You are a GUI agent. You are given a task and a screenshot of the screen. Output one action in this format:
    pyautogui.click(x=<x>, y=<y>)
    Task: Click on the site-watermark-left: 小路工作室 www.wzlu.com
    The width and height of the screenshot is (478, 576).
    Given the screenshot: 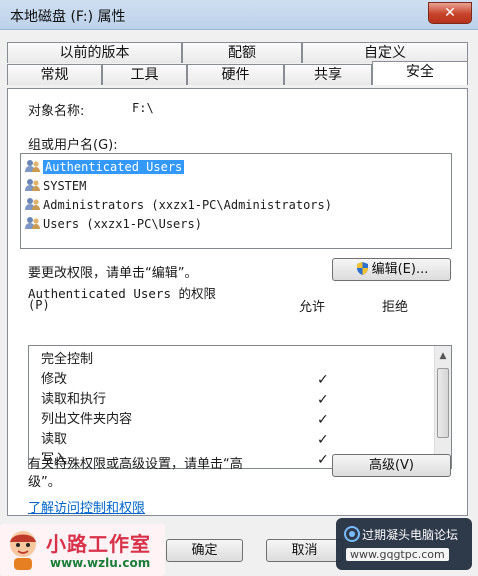 What is the action you would take?
    pyautogui.click(x=82, y=550)
    